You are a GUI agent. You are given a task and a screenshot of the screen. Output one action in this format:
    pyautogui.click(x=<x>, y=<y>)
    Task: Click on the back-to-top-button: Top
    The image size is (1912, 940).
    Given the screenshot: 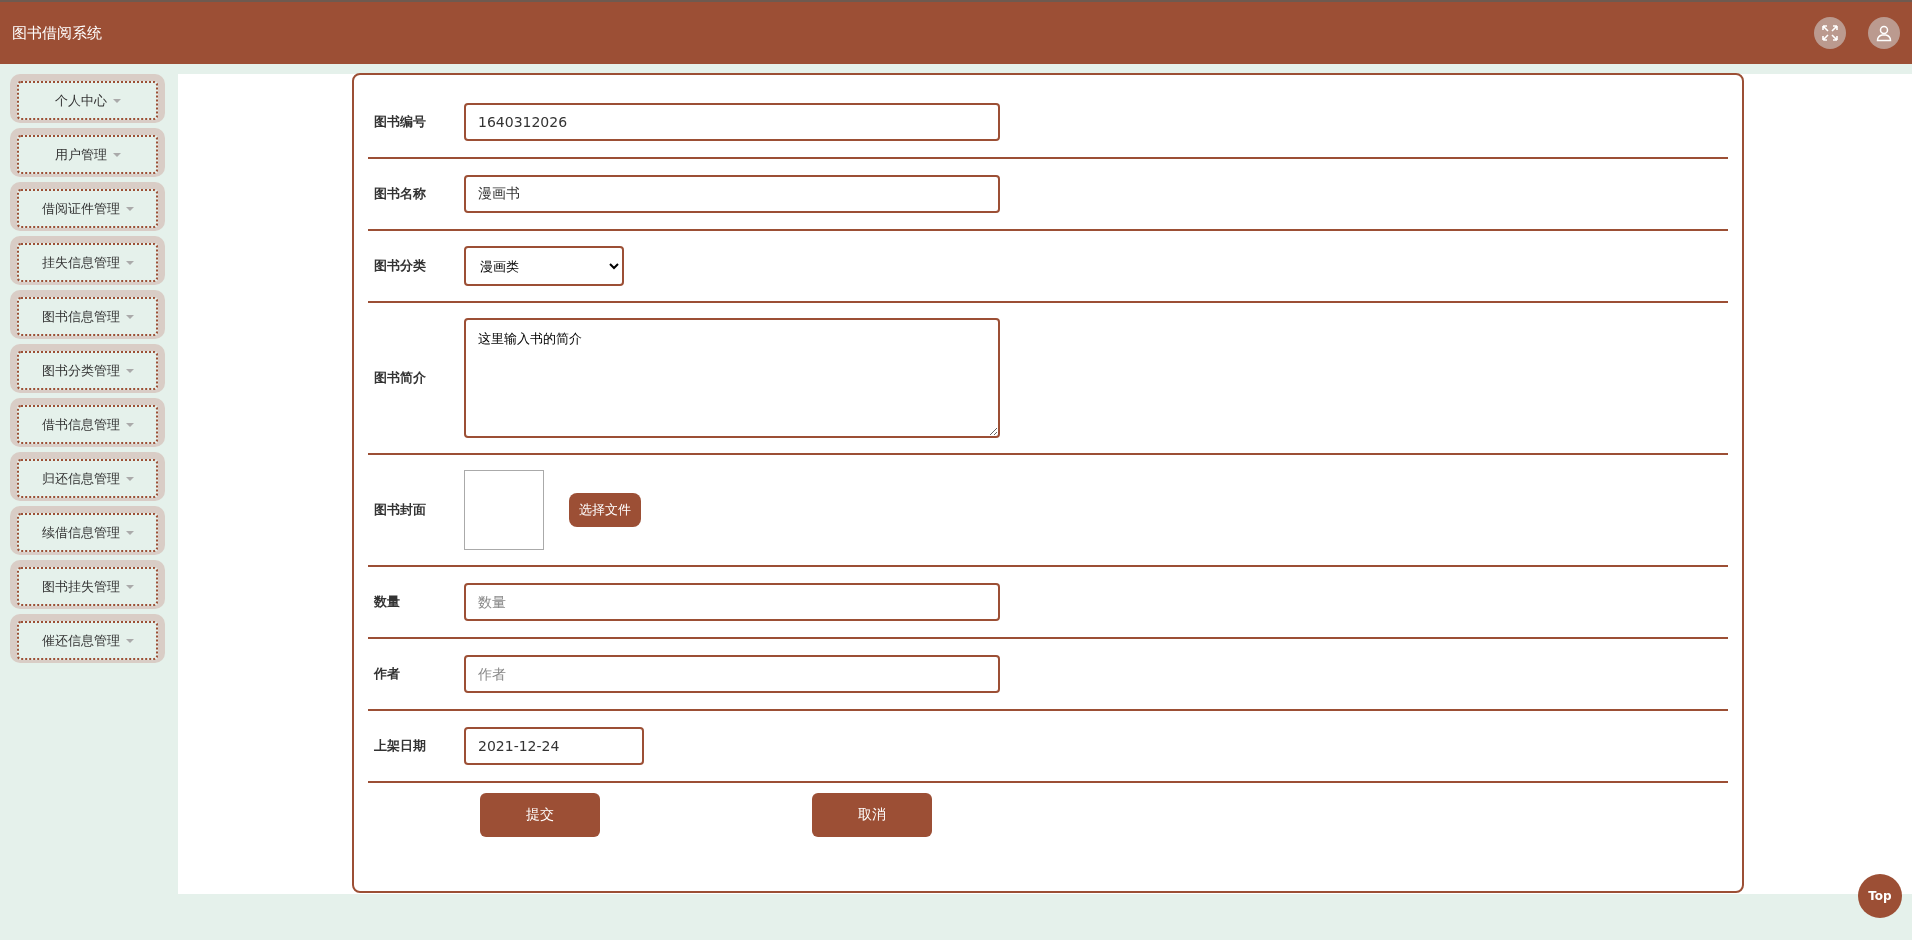 What is the action you would take?
    pyautogui.click(x=1880, y=896)
    